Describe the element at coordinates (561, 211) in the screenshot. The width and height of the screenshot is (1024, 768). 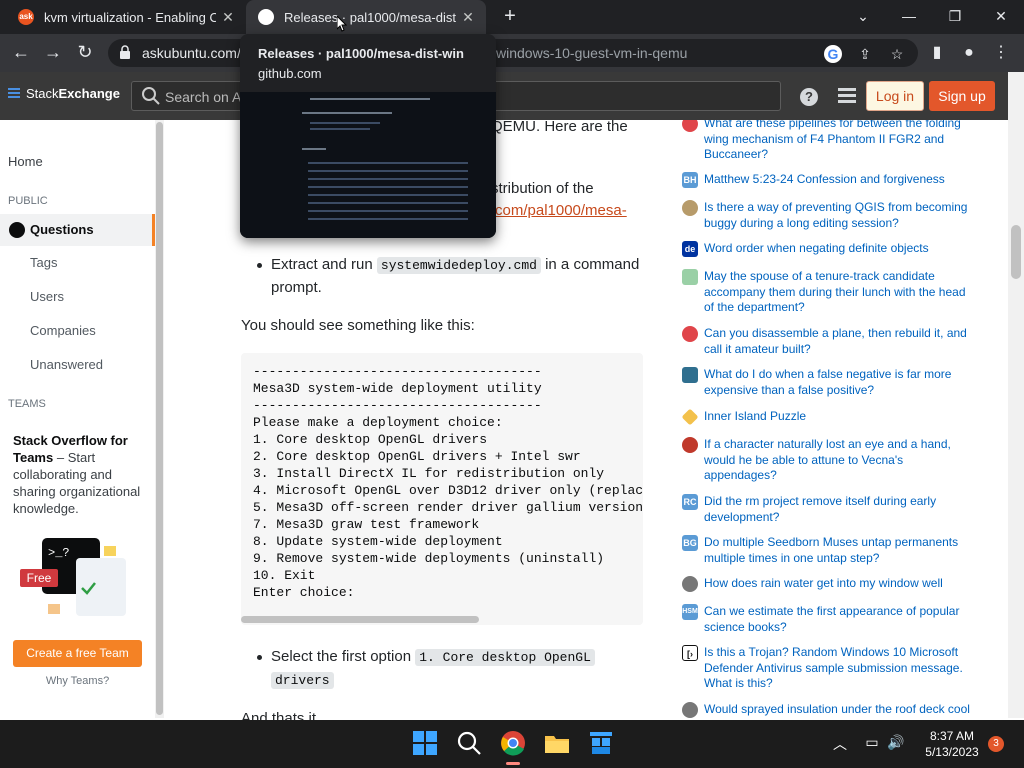
I see `mesa-dist-link: com/pal1000/mesa-` at that location.